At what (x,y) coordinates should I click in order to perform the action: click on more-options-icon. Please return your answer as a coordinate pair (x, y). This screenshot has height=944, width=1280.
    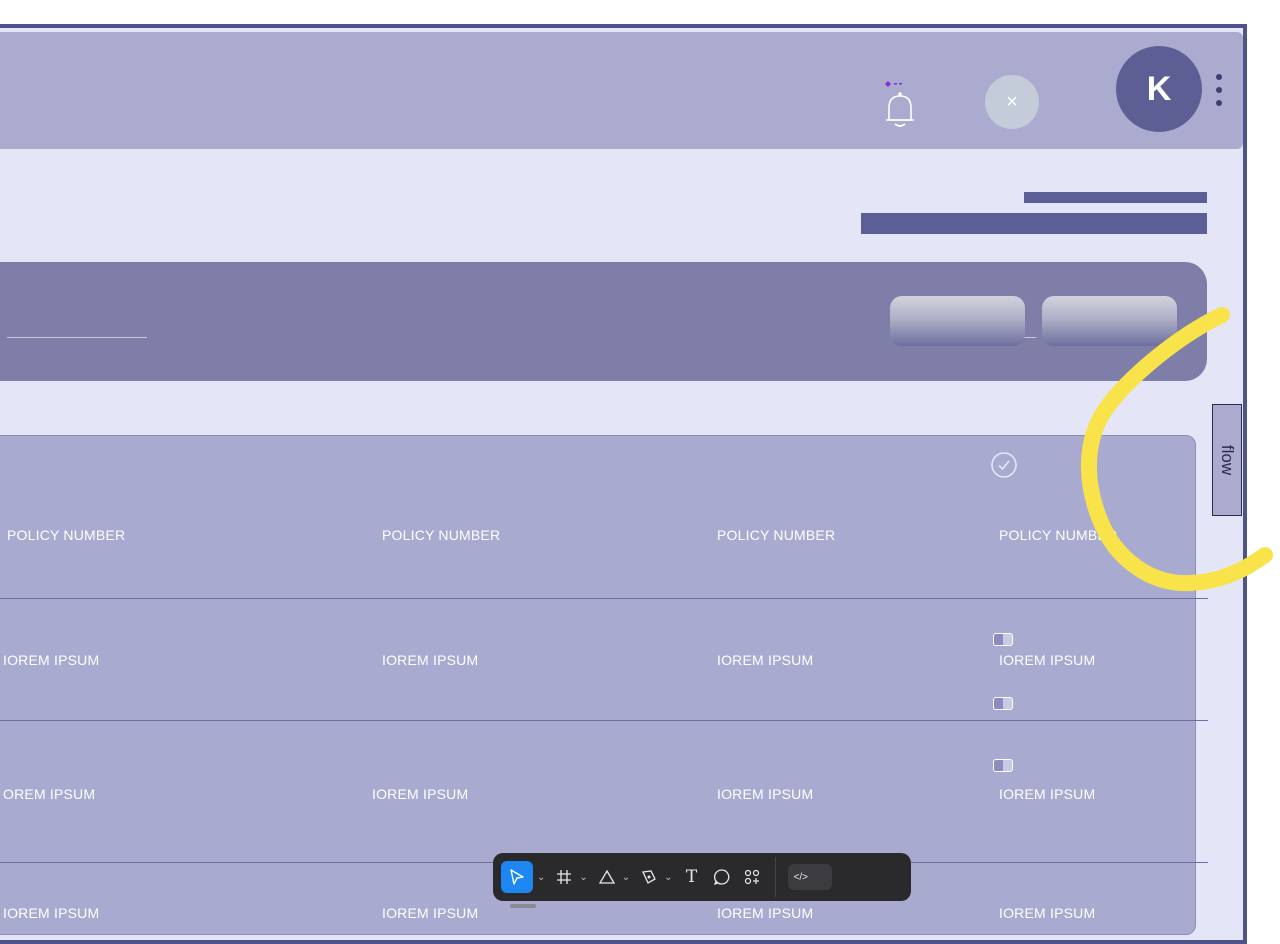
    Looking at the image, I should click on (1219, 90).